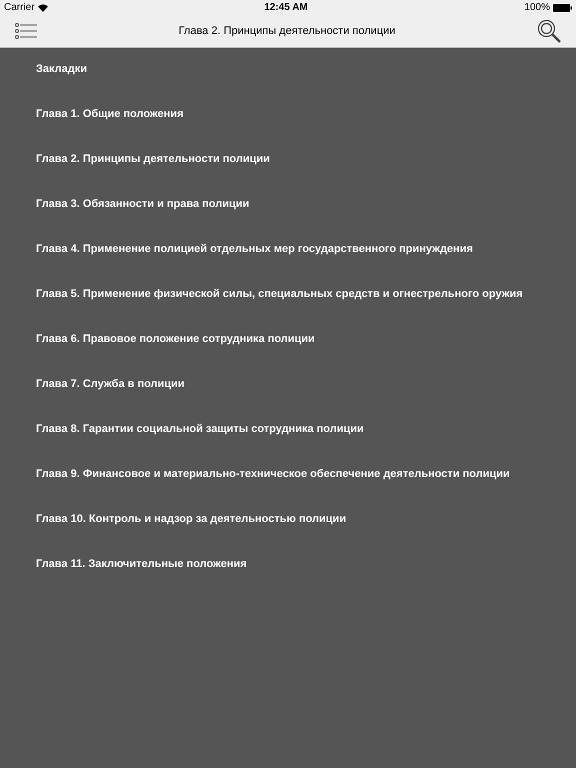 The width and height of the screenshot is (576, 768). Describe the element at coordinates (287, 31) in the screenshot. I see `screen-title: Глава 2. Принципы деятельности полиции` at that location.